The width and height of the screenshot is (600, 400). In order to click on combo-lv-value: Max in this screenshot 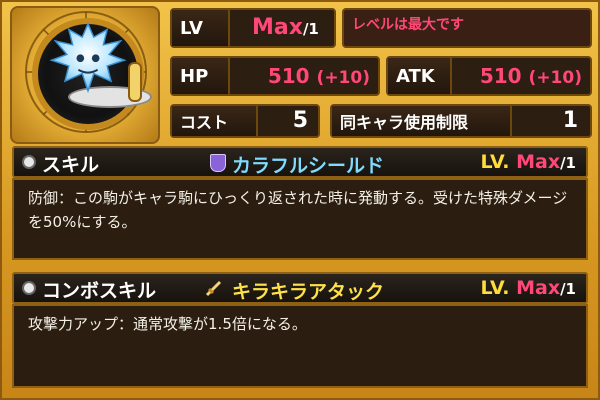, I will do `click(538, 288)`.